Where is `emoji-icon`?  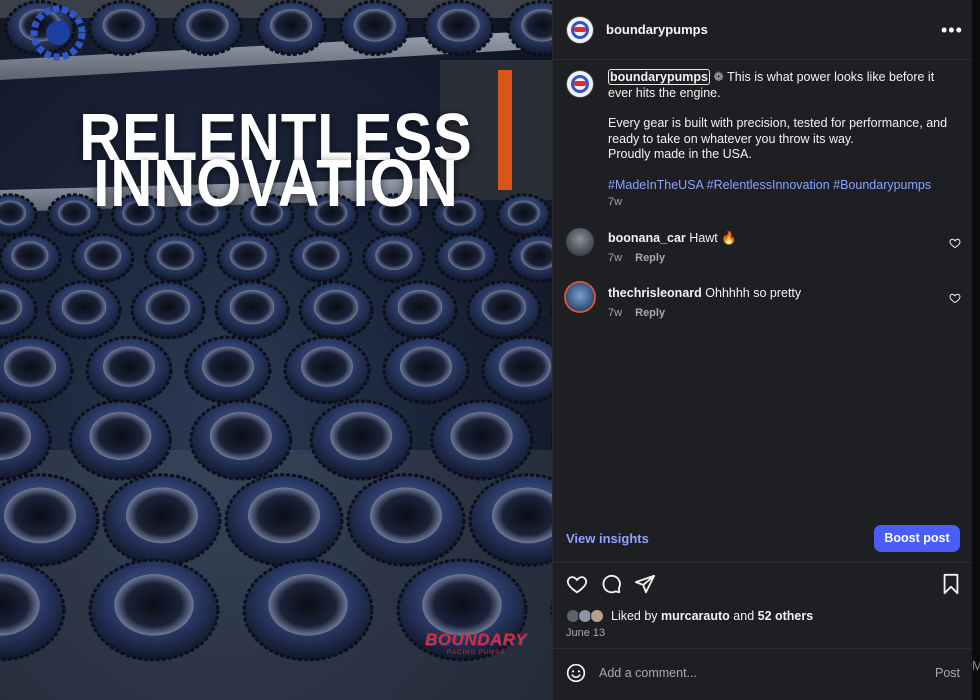
emoji-icon is located at coordinates (576, 673).